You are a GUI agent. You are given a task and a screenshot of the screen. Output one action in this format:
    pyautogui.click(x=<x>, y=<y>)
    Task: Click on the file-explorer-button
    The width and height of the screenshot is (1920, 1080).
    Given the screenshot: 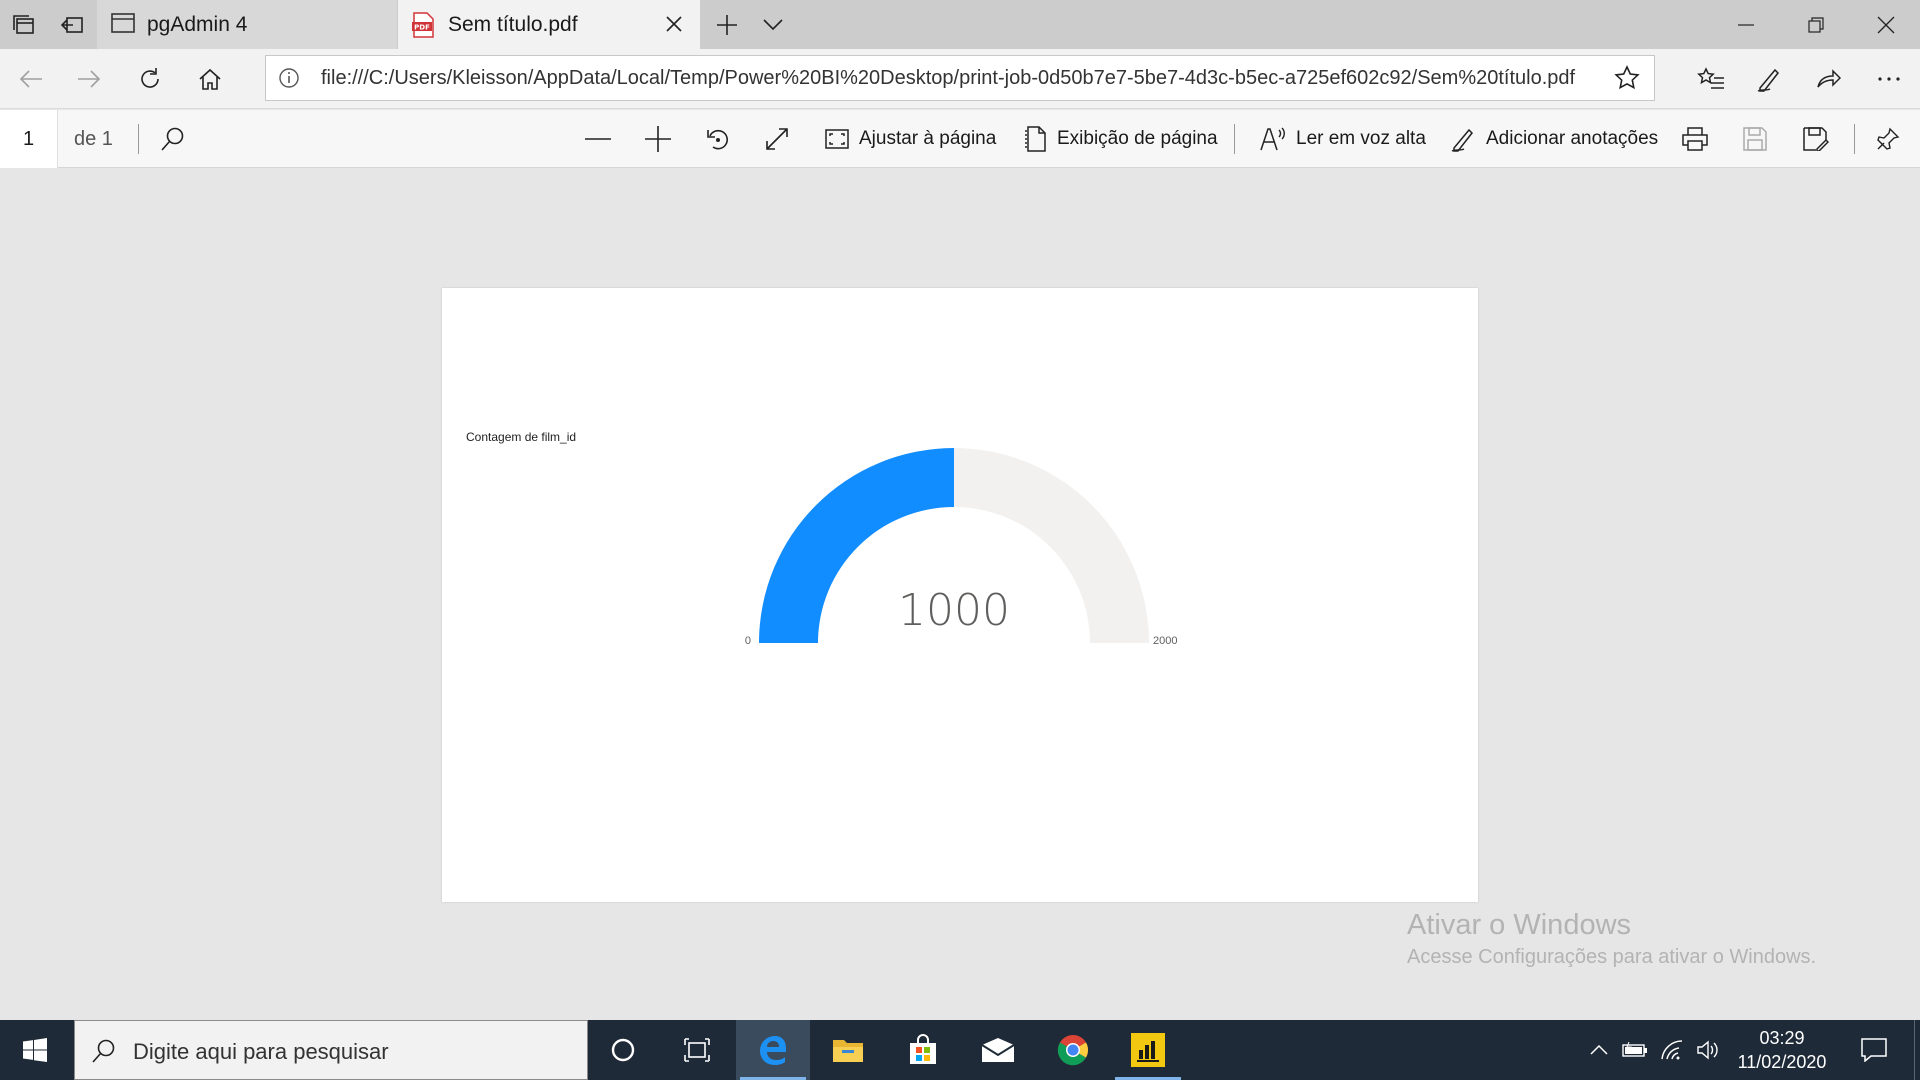 What is the action you would take?
    pyautogui.click(x=848, y=1050)
    